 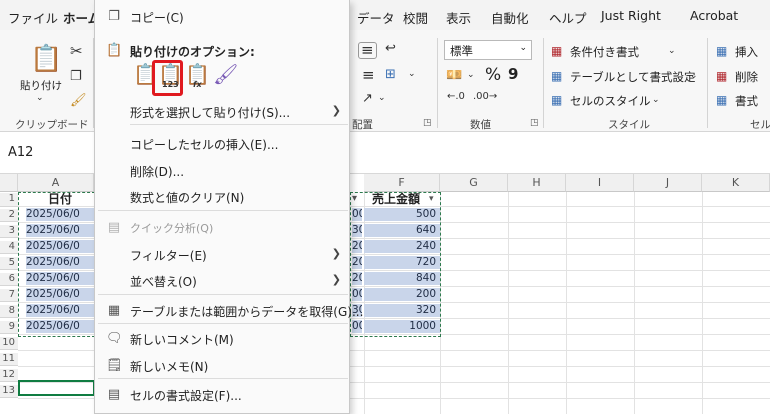 I want to click on menu-item-new-note: 🗒 新しいメモ(N), so click(x=222, y=366).